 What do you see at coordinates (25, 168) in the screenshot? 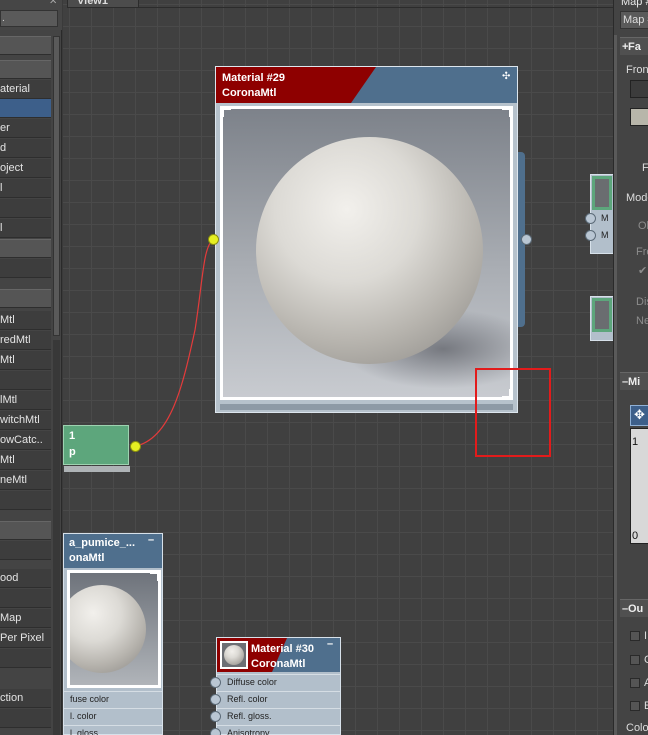
I see `browser-item: oject` at bounding box center [25, 168].